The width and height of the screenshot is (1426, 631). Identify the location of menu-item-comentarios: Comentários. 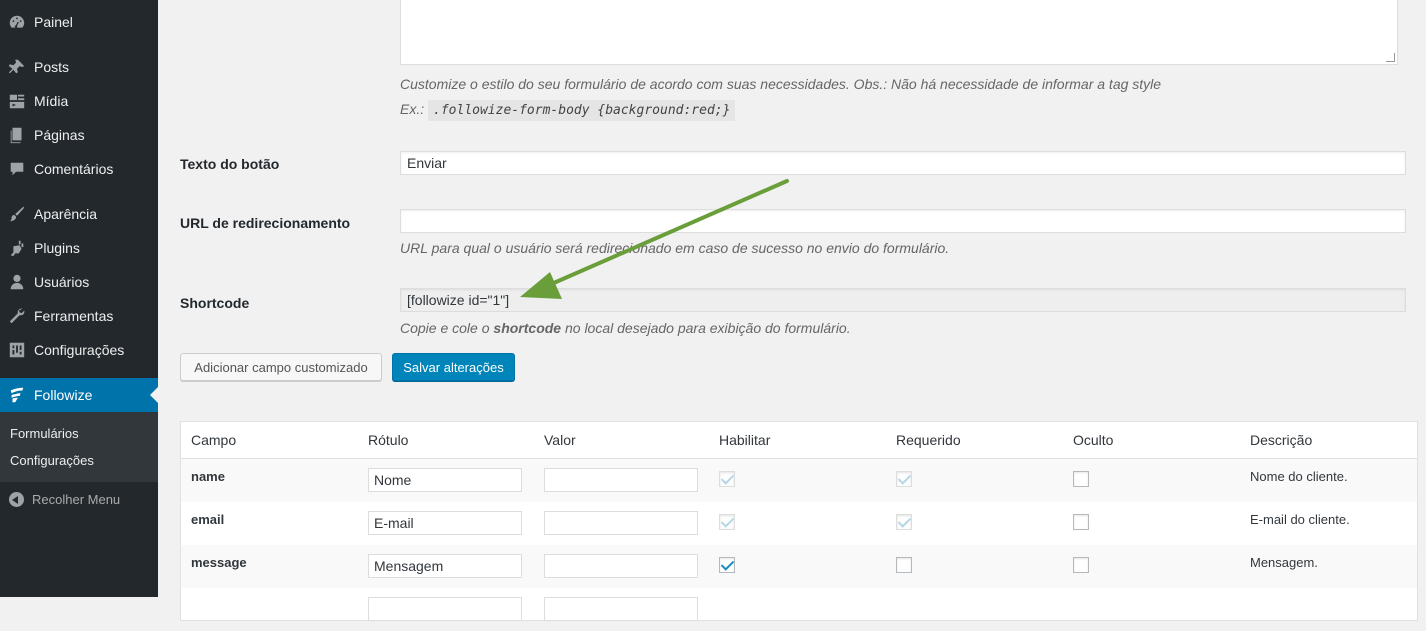
(79, 169).